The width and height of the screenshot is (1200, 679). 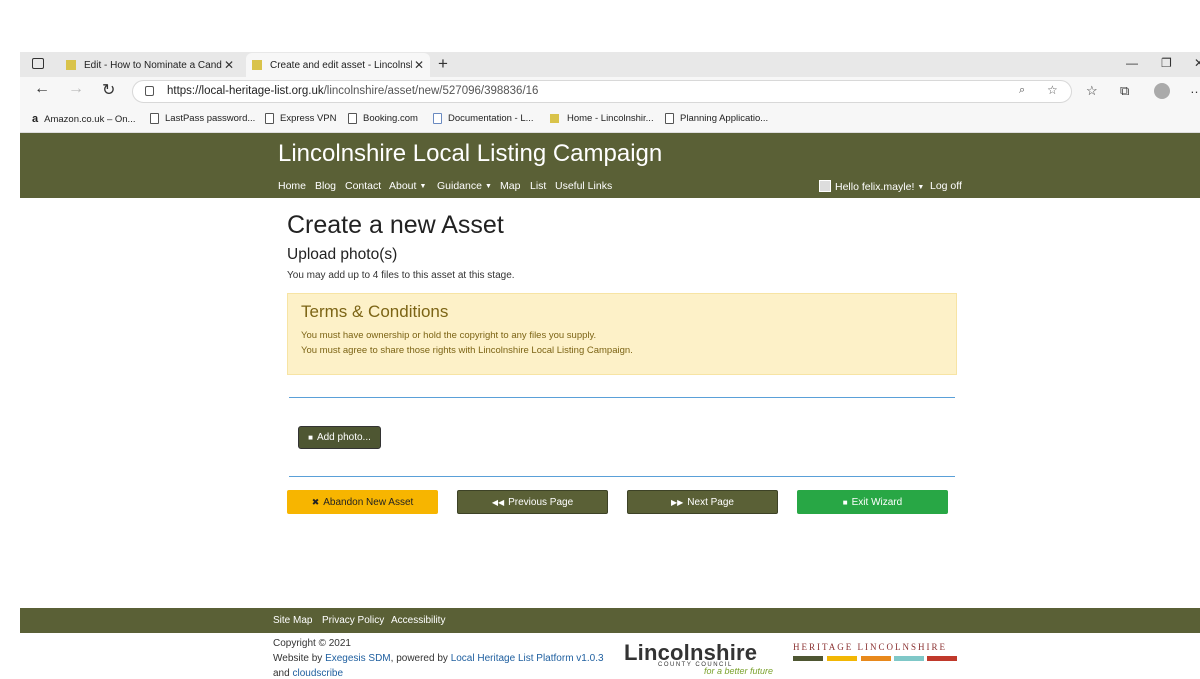 I want to click on forward-icon: →, so click(x=76, y=89).